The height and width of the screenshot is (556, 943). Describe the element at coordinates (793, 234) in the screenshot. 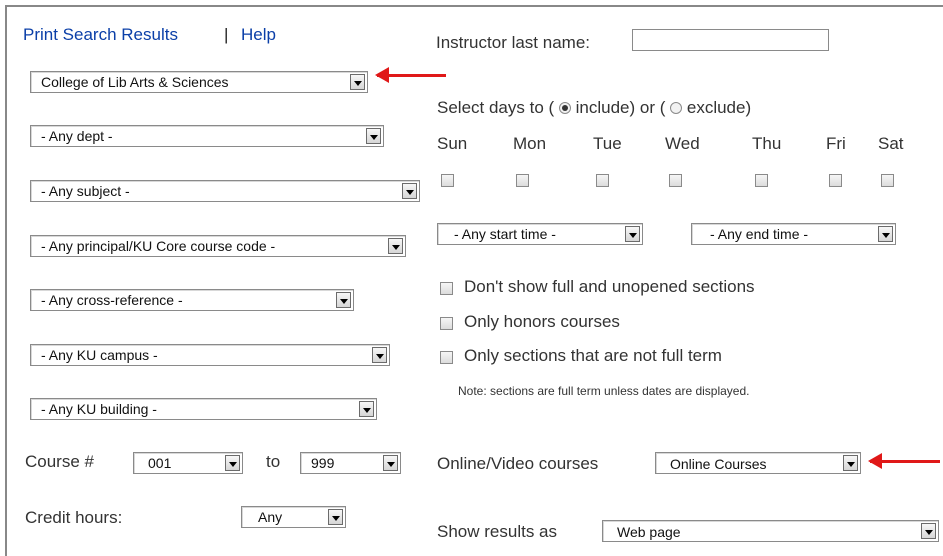

I see `end-time-select: - Any end time -` at that location.